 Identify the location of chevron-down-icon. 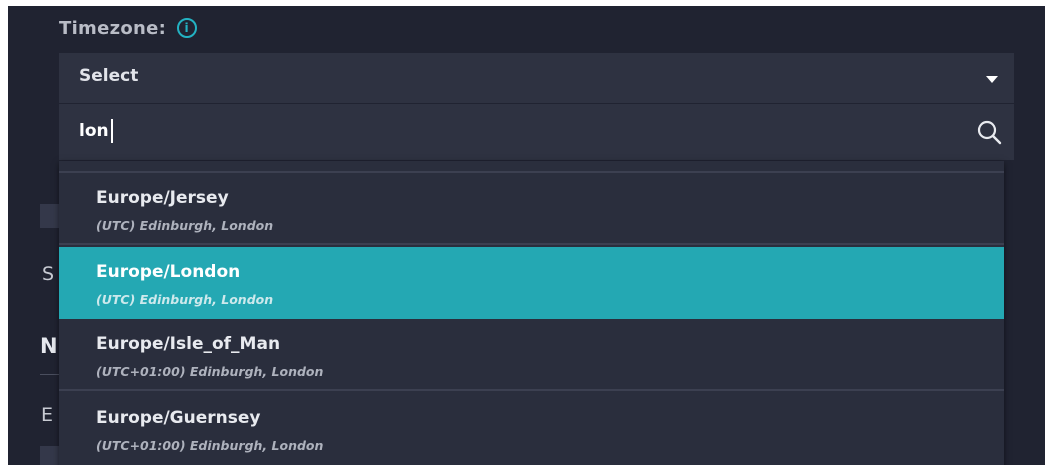
(992, 79).